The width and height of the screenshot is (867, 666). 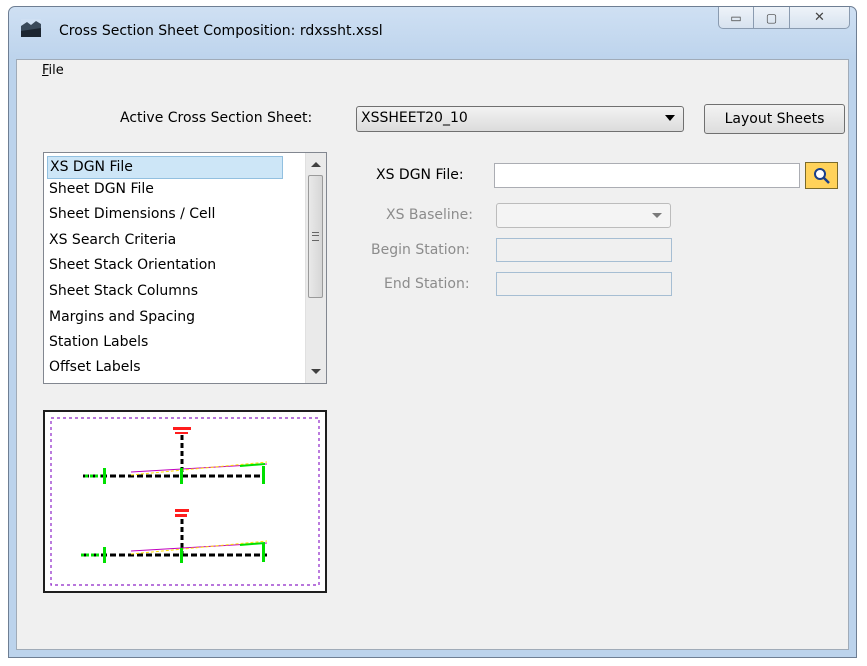 I want to click on magnifier-icon, so click(x=821, y=175).